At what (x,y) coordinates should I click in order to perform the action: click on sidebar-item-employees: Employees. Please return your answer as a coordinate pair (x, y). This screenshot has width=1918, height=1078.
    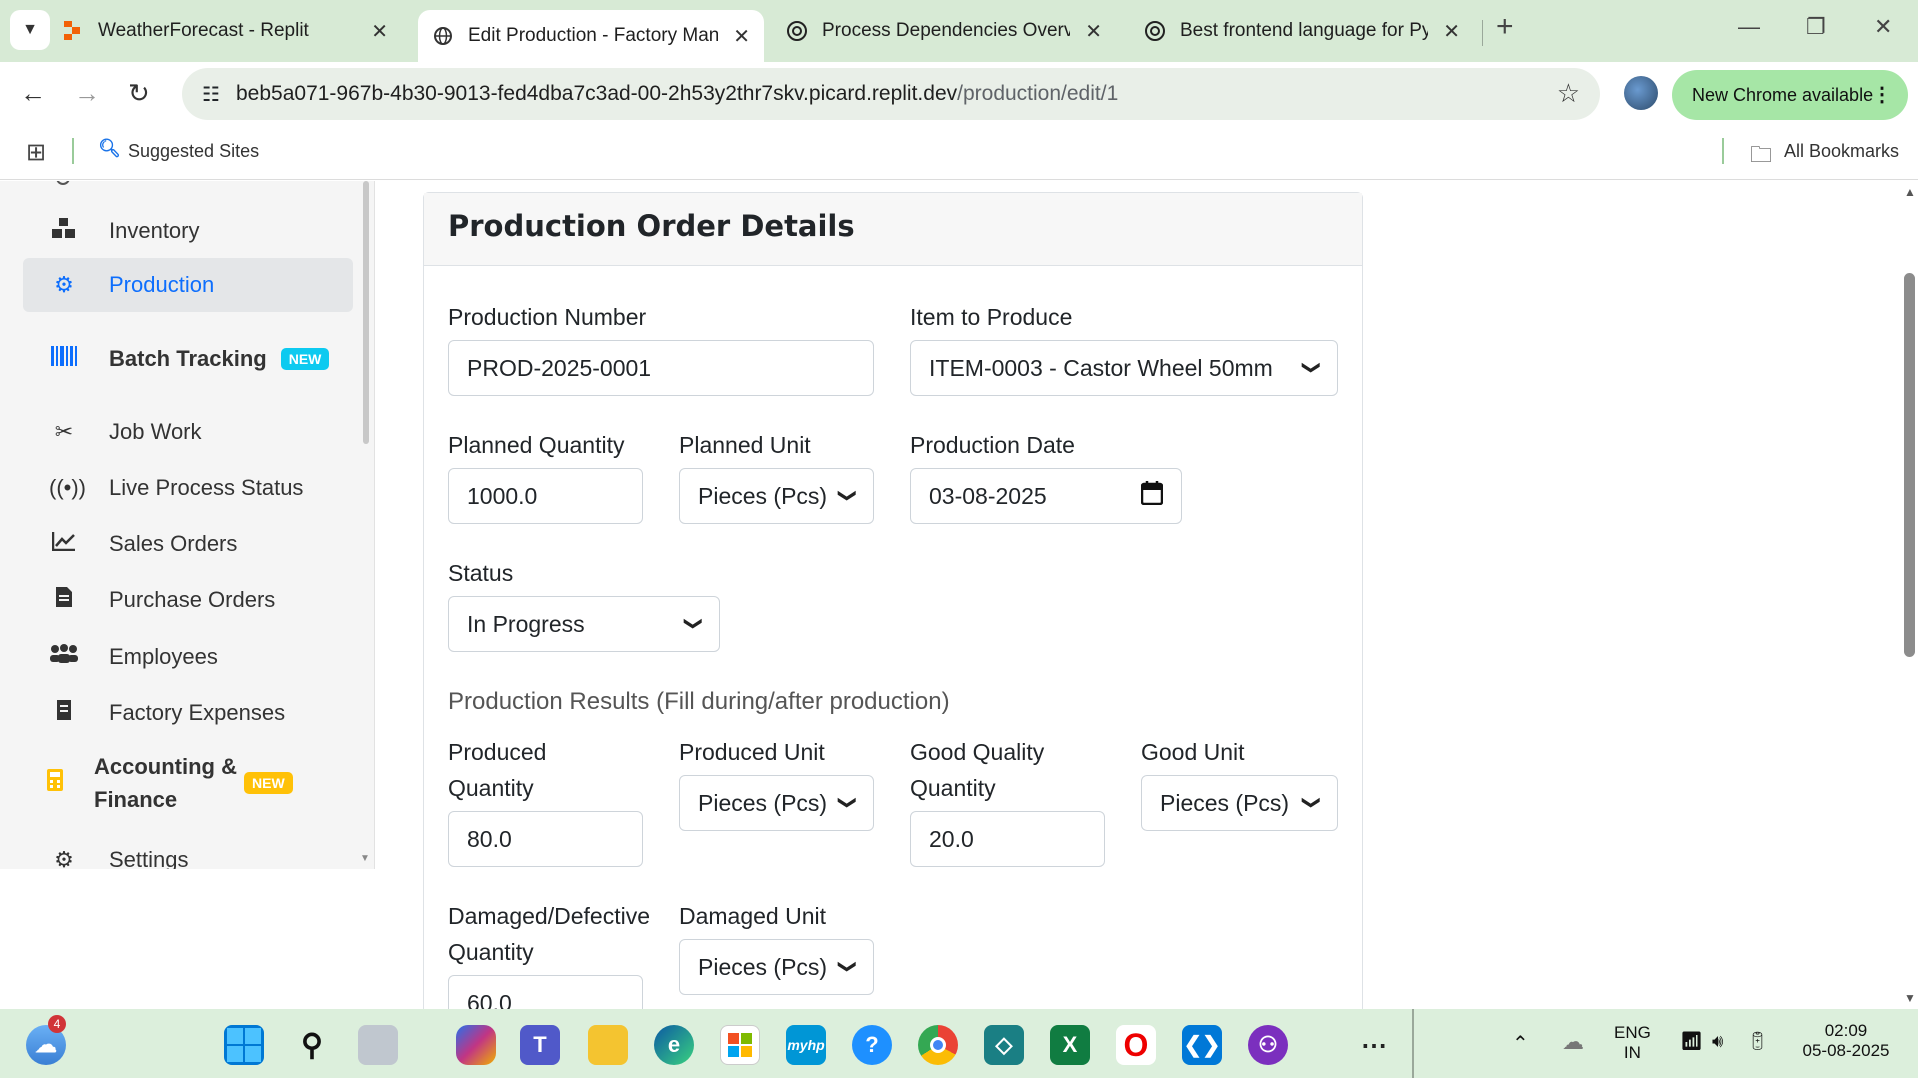
    Looking at the image, I should click on (188, 657).